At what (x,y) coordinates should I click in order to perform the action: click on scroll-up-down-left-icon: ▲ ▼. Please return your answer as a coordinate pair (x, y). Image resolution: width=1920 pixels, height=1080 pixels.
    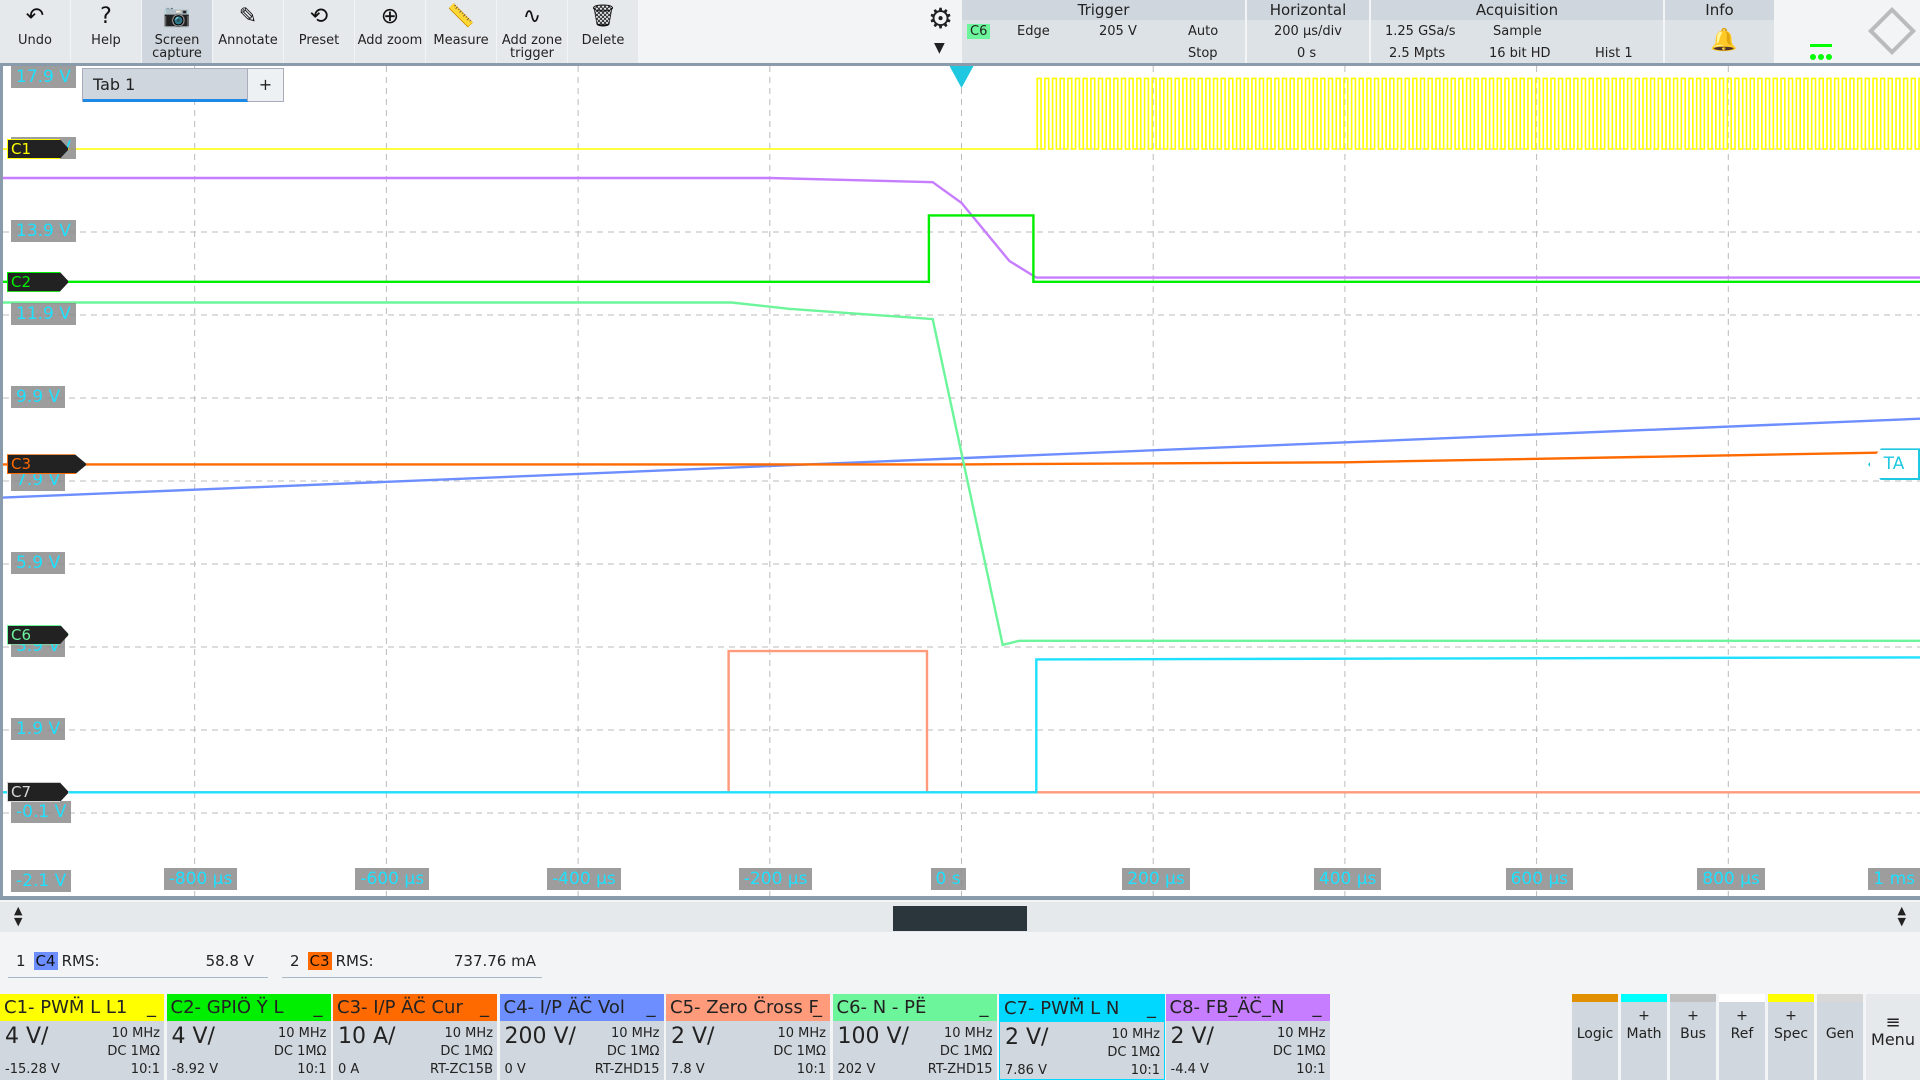
    Looking at the image, I should click on (18, 916).